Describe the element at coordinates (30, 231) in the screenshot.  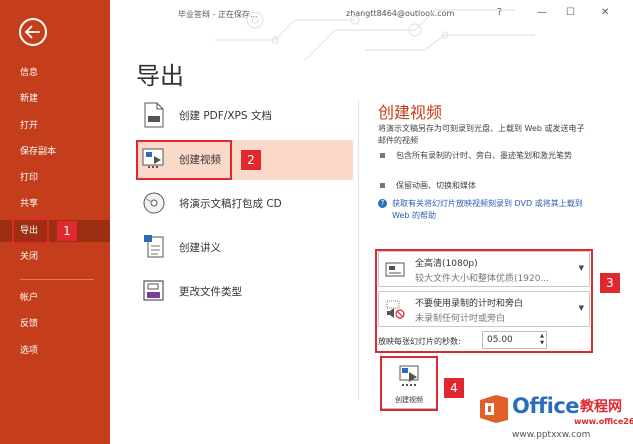
I see `callout-box-export` at that location.